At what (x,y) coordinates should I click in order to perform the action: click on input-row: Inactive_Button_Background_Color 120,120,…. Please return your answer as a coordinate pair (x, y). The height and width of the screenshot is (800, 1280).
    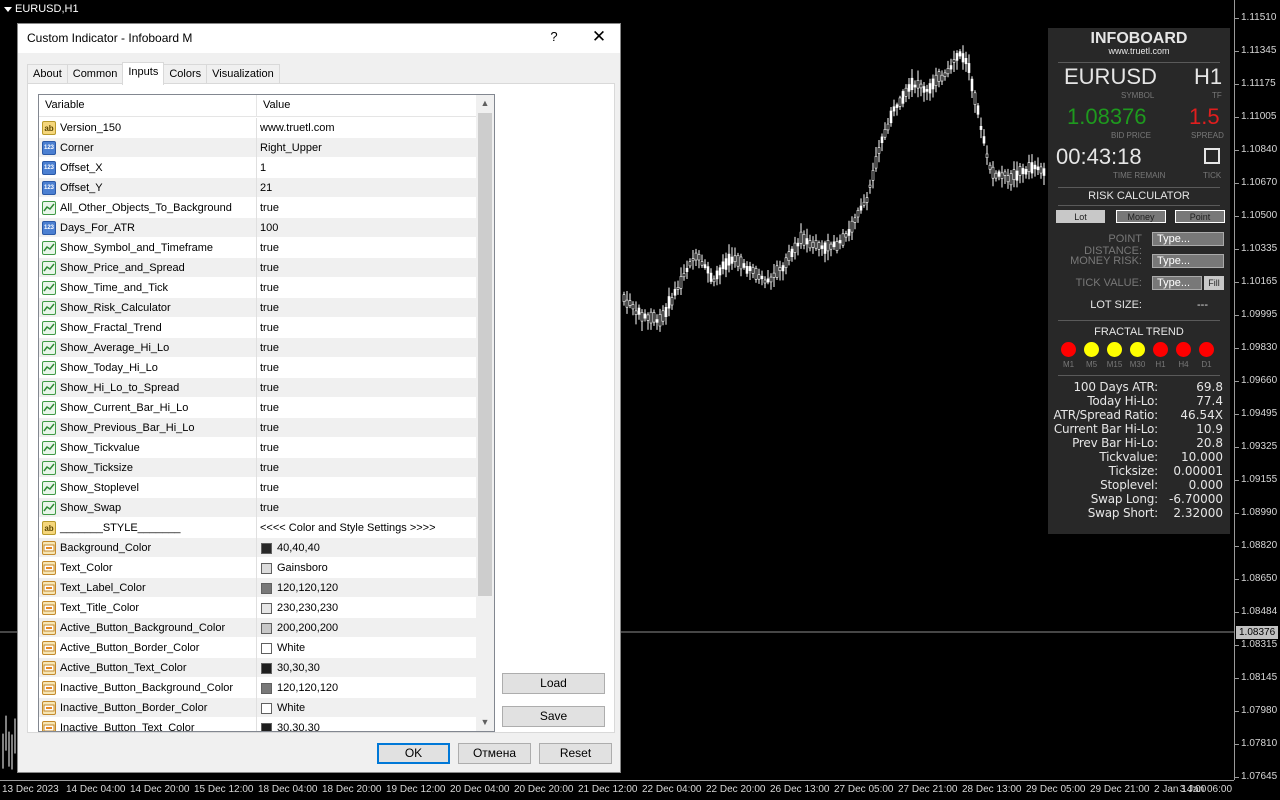
    Looking at the image, I should click on (257, 688).